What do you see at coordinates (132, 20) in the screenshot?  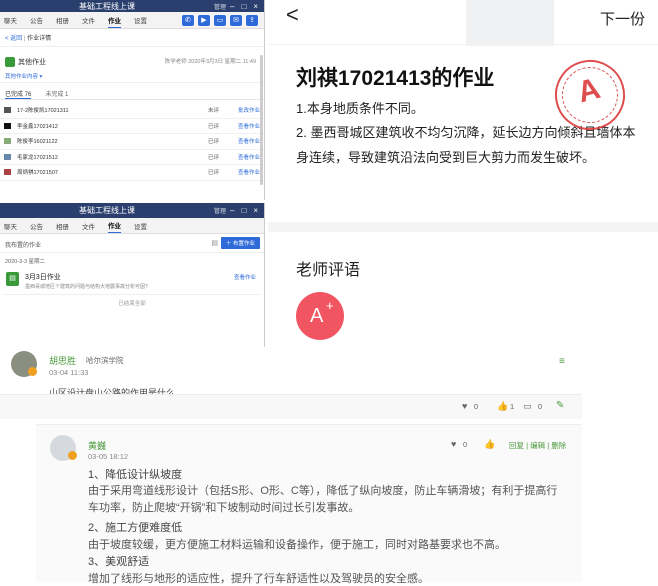 I see `tab-bar: 聊天 公告 相册 文件 作业 设置 ✆ ▶ ▭ ✉ ⇪` at bounding box center [132, 20].